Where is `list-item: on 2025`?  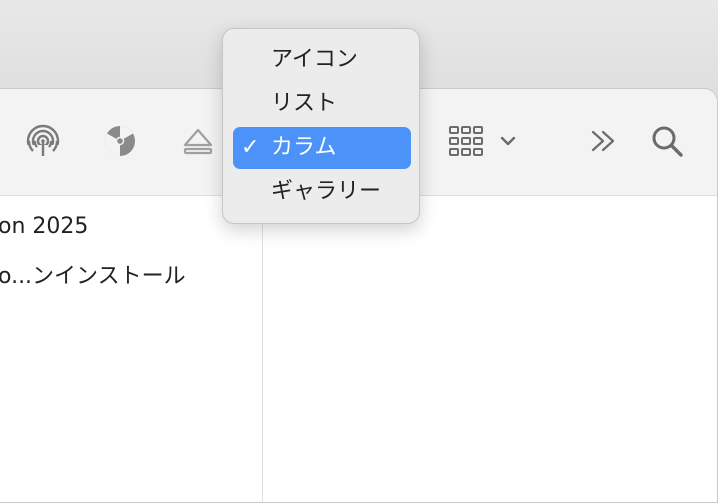 list-item: on 2025 is located at coordinates (44, 226).